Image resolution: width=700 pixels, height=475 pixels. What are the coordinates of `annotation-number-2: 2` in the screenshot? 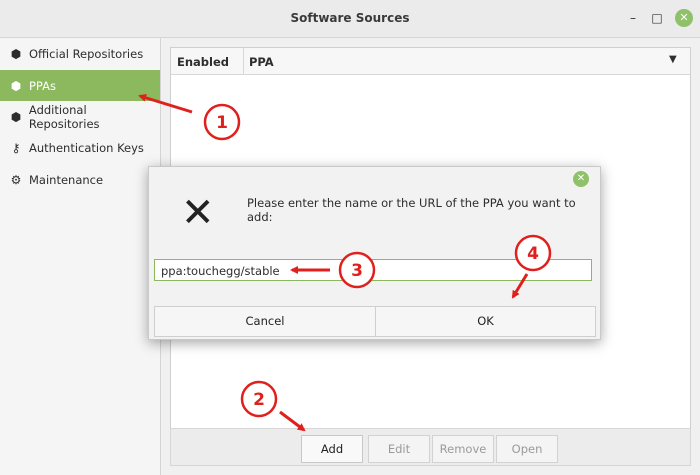 It's located at (259, 400).